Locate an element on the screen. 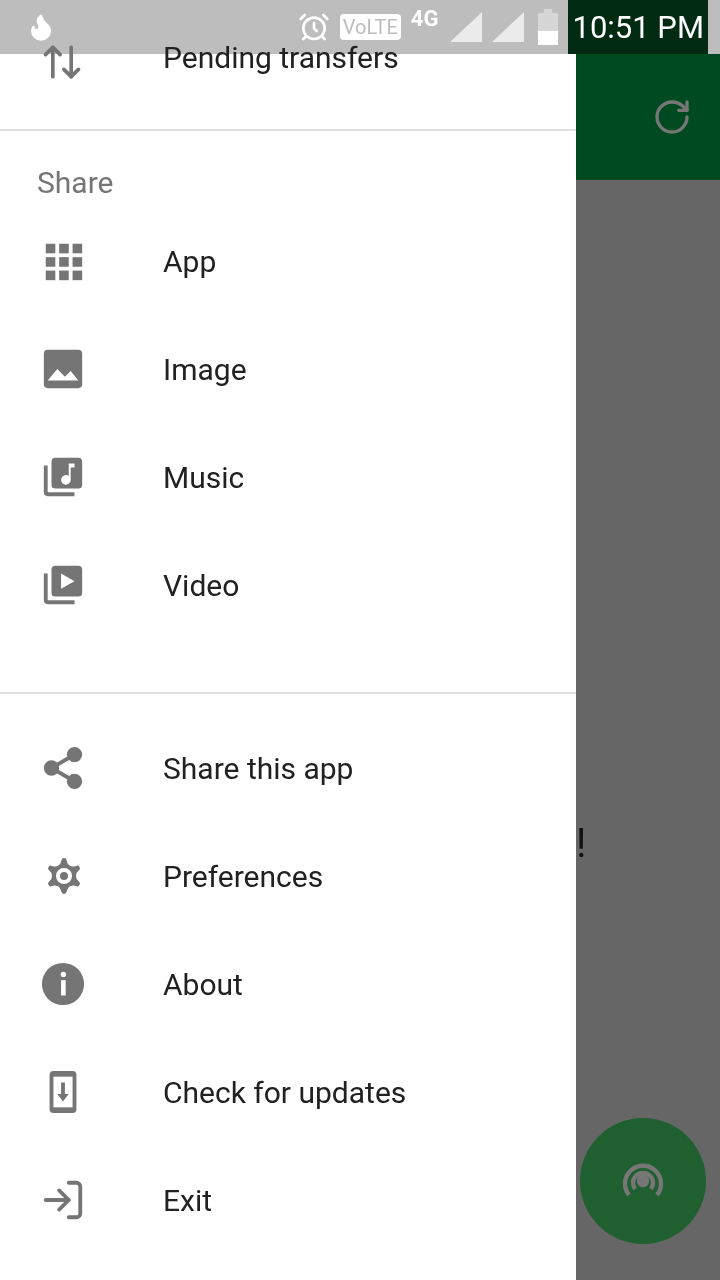  battery-icon is located at coordinates (548, 27).